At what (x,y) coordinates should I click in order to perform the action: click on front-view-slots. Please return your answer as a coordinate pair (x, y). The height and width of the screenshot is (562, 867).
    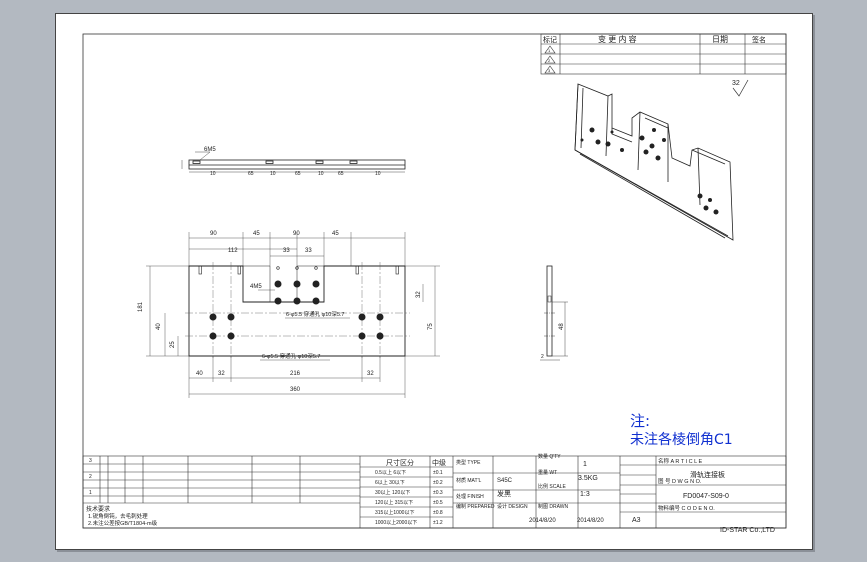
    Looking at the image, I should click on (298, 270).